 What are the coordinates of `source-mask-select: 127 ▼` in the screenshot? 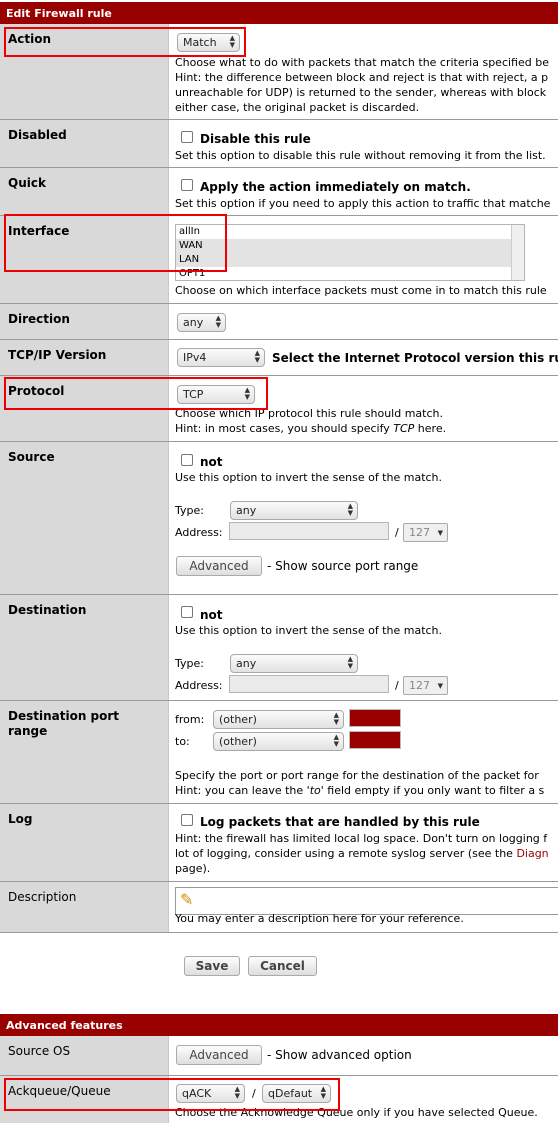 It's located at (425, 532).